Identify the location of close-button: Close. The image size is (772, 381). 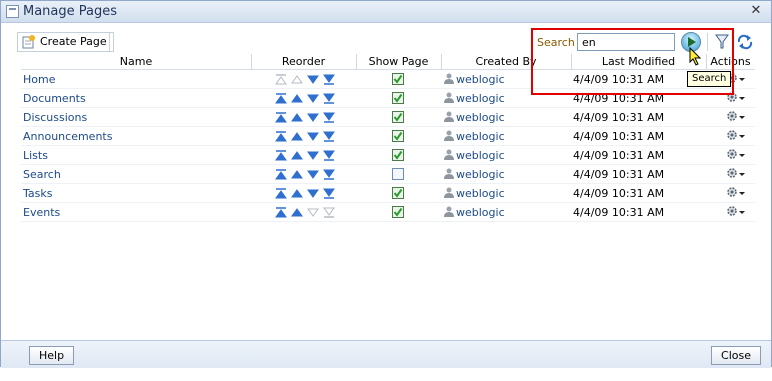
(736, 355).